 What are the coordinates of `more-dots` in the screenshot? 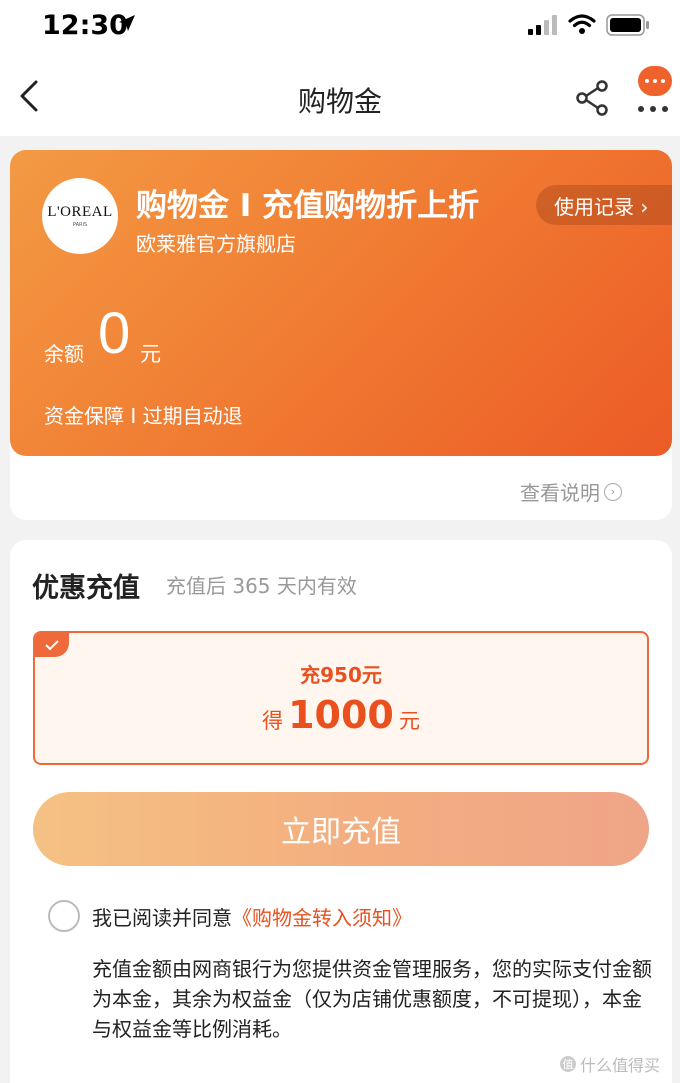 It's located at (653, 109).